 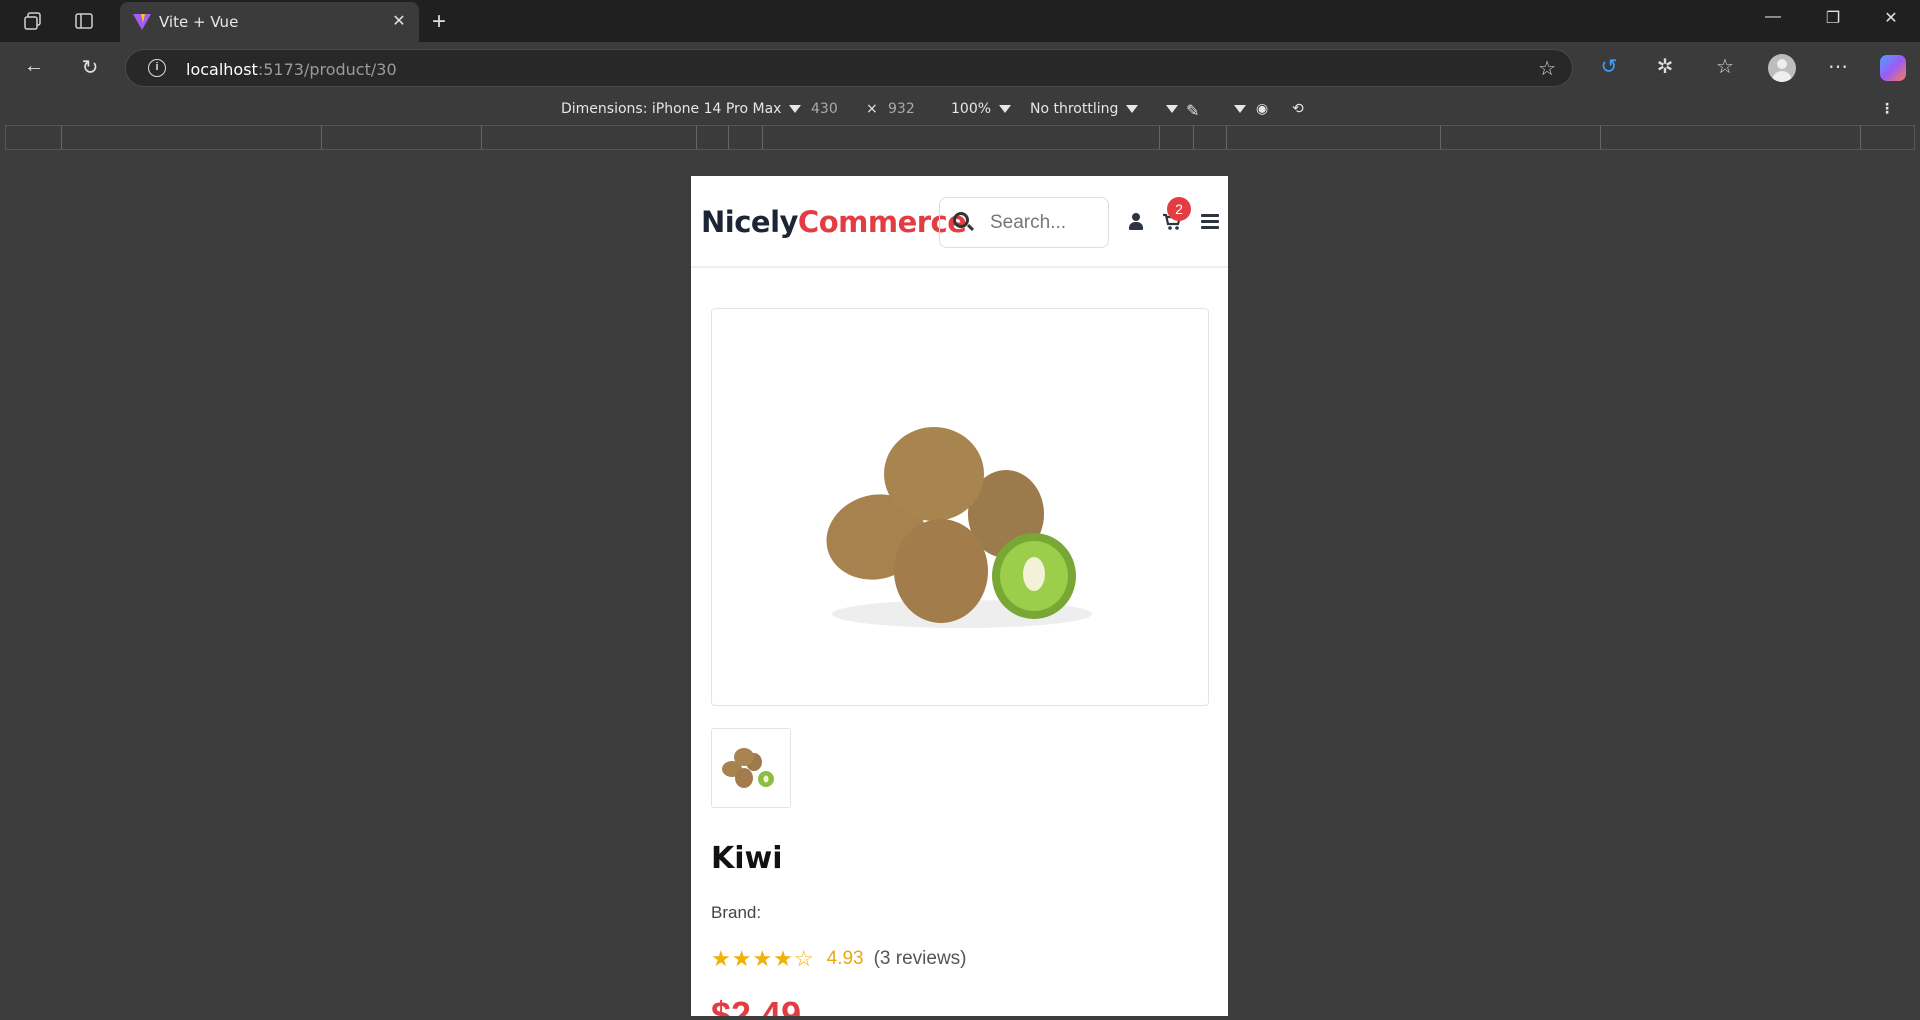 I want to click on devtools-menu-icon: ⋮, so click(x=1887, y=109).